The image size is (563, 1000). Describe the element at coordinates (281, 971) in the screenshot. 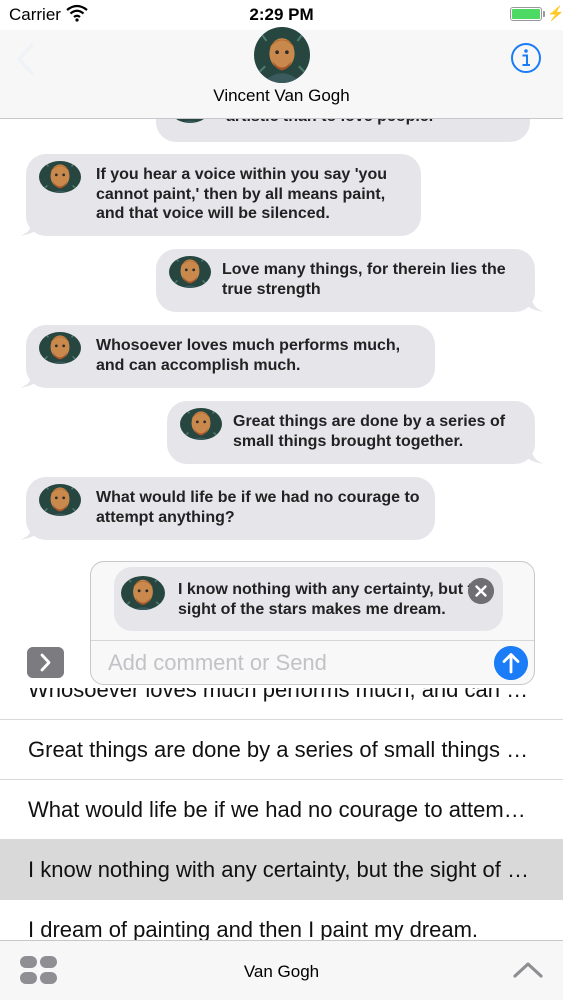

I see `toolbar-title: Van Gogh` at that location.